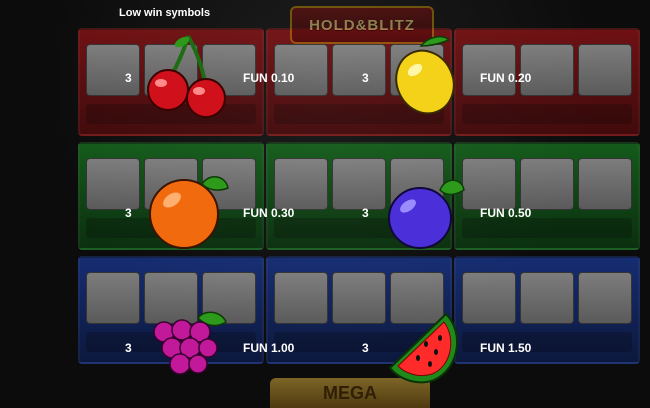 This screenshot has width=650, height=408. I want to click on symbol-payout: FUN 0.30, so click(269, 213).